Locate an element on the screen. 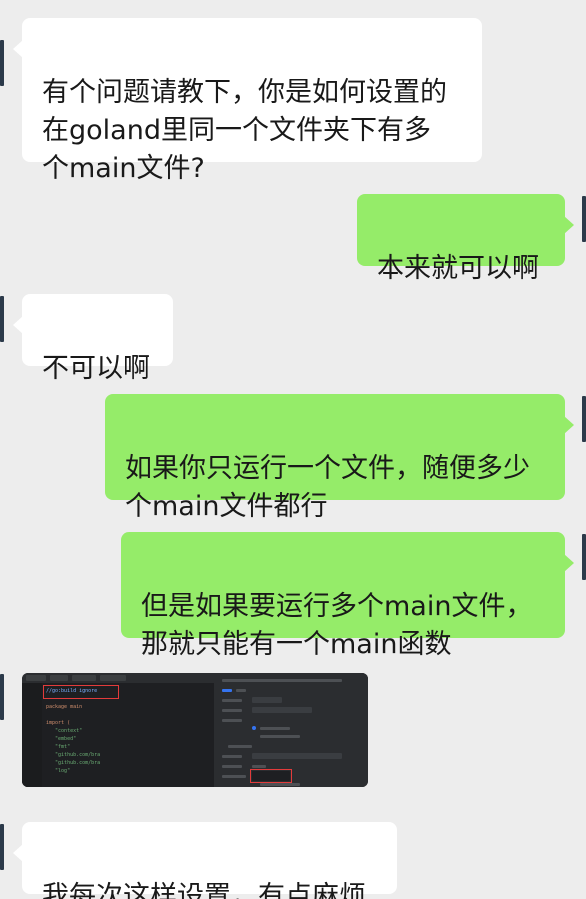  message-text: 本来就可以啊 is located at coordinates (458, 268).